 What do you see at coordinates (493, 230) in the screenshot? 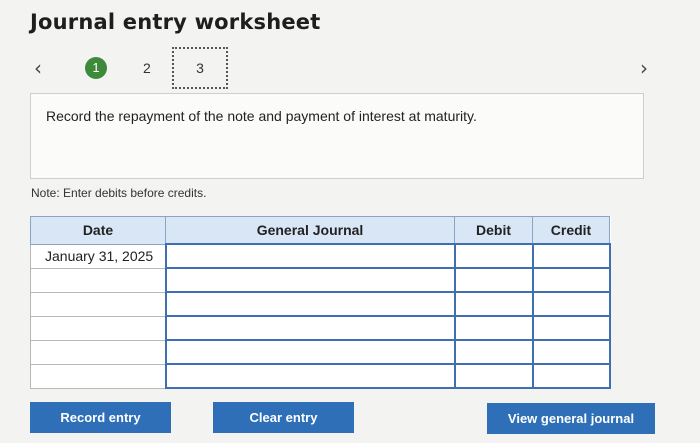
I see `debit-header: Debit` at bounding box center [493, 230].